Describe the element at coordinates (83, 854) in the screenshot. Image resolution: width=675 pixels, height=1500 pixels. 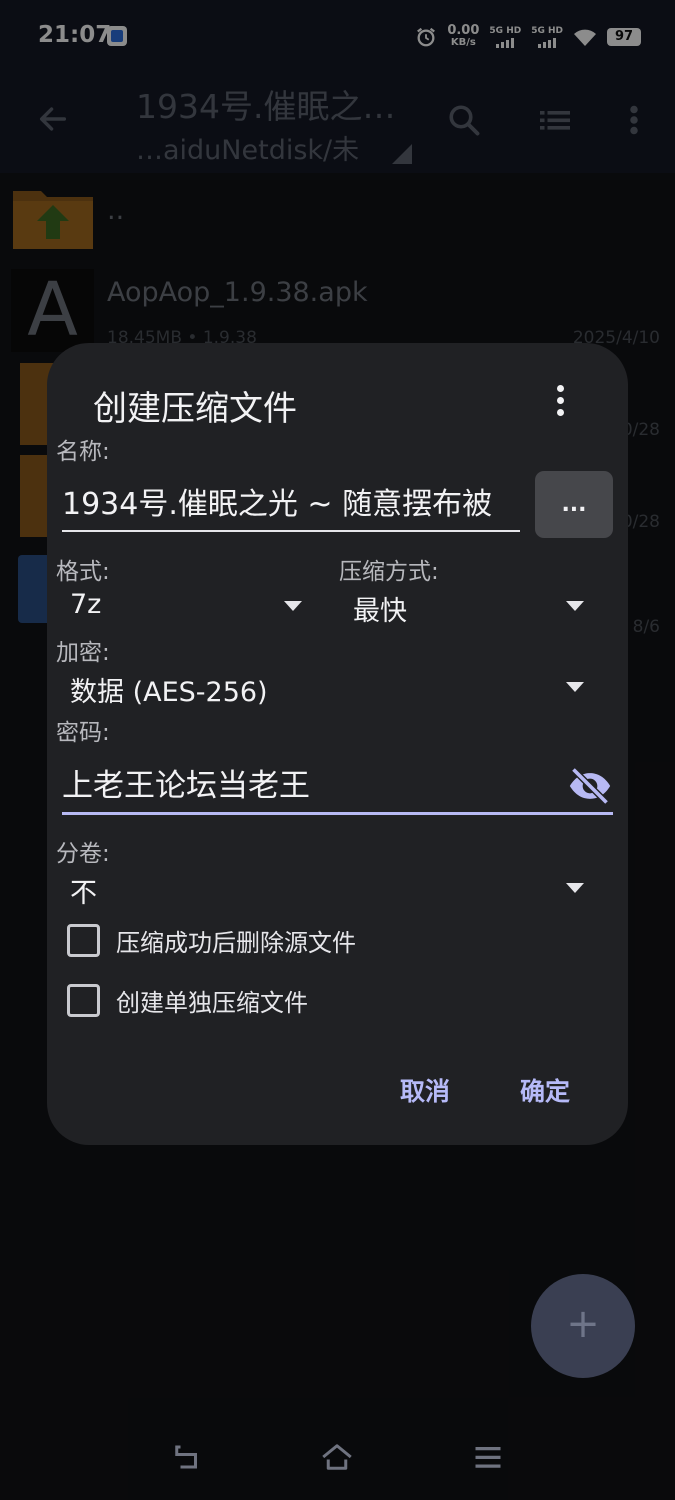
I see `split-label: 分卷:` at that location.